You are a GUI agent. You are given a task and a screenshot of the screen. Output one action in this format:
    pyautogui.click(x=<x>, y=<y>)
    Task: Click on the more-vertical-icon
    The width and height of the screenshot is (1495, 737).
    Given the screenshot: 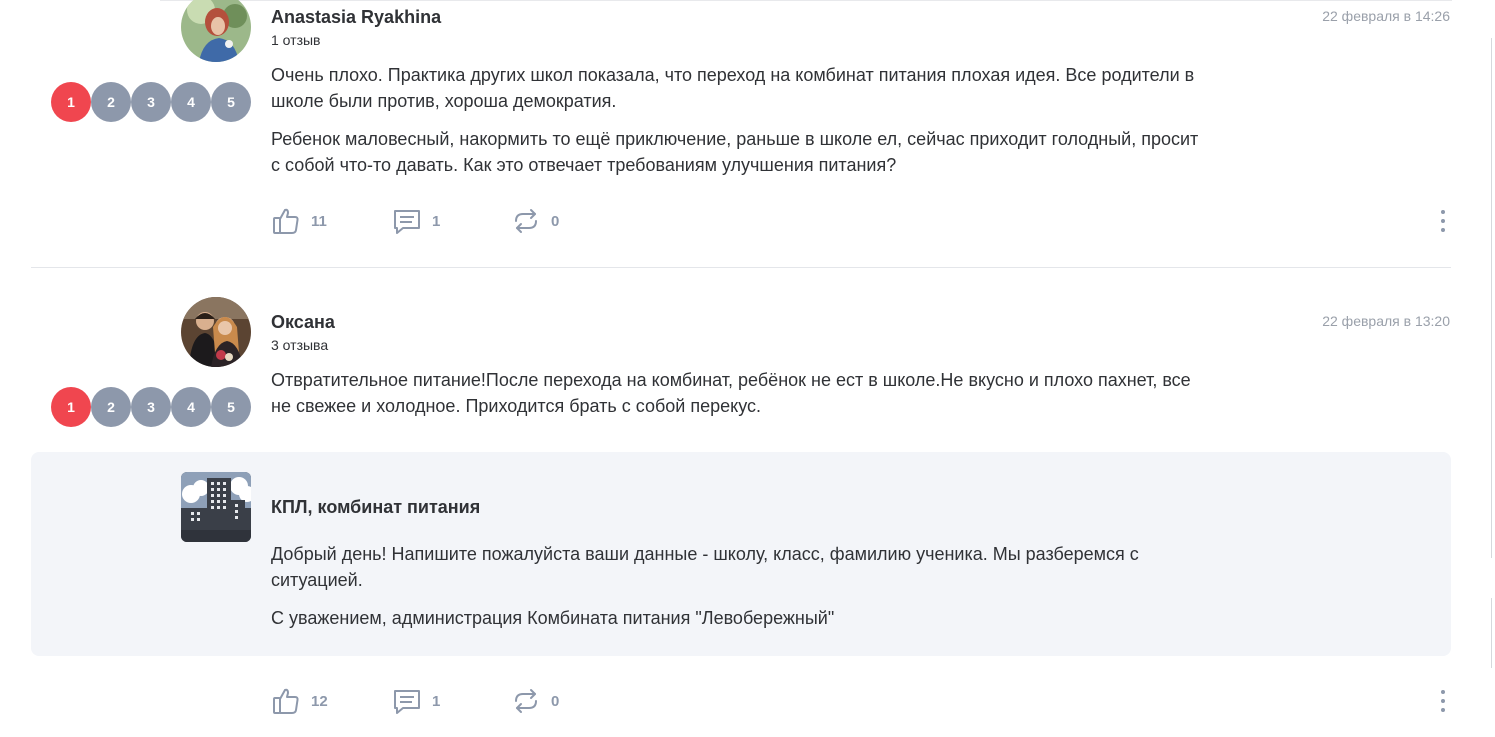 What is the action you would take?
    pyautogui.click(x=1443, y=701)
    